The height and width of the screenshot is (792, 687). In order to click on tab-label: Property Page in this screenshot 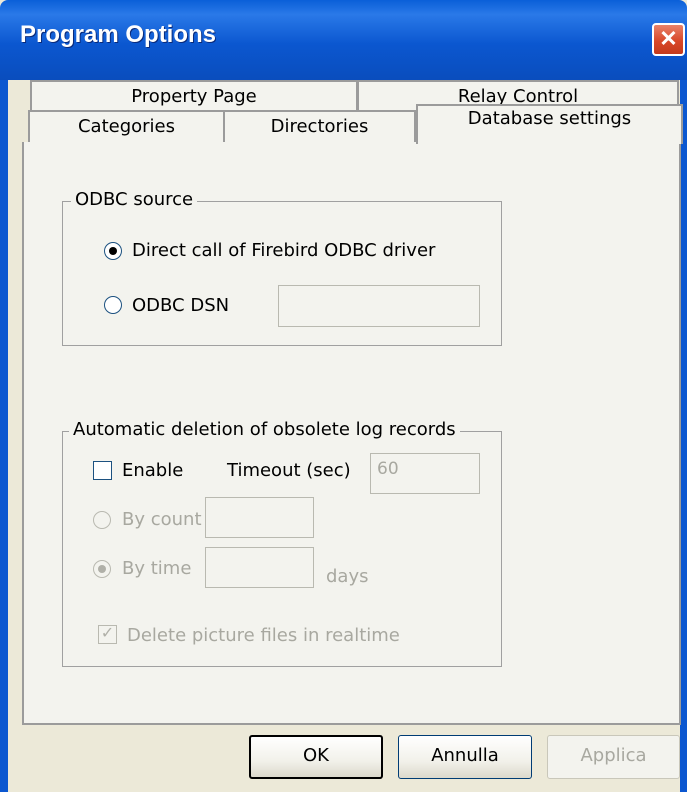, I will do `click(194, 96)`.